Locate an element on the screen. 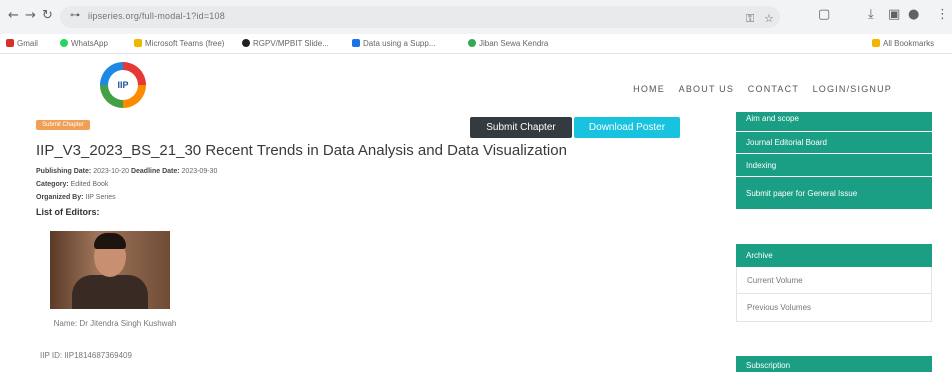 The height and width of the screenshot is (372, 952). menu-icon: ⋮ is located at coordinates (942, 14).